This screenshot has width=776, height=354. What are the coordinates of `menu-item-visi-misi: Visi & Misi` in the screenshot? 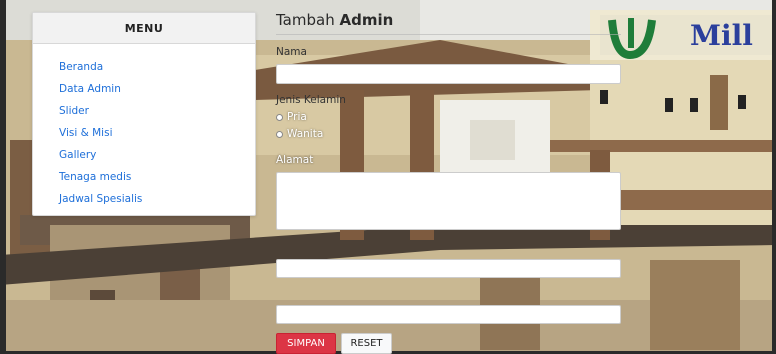 It's located at (157, 133).